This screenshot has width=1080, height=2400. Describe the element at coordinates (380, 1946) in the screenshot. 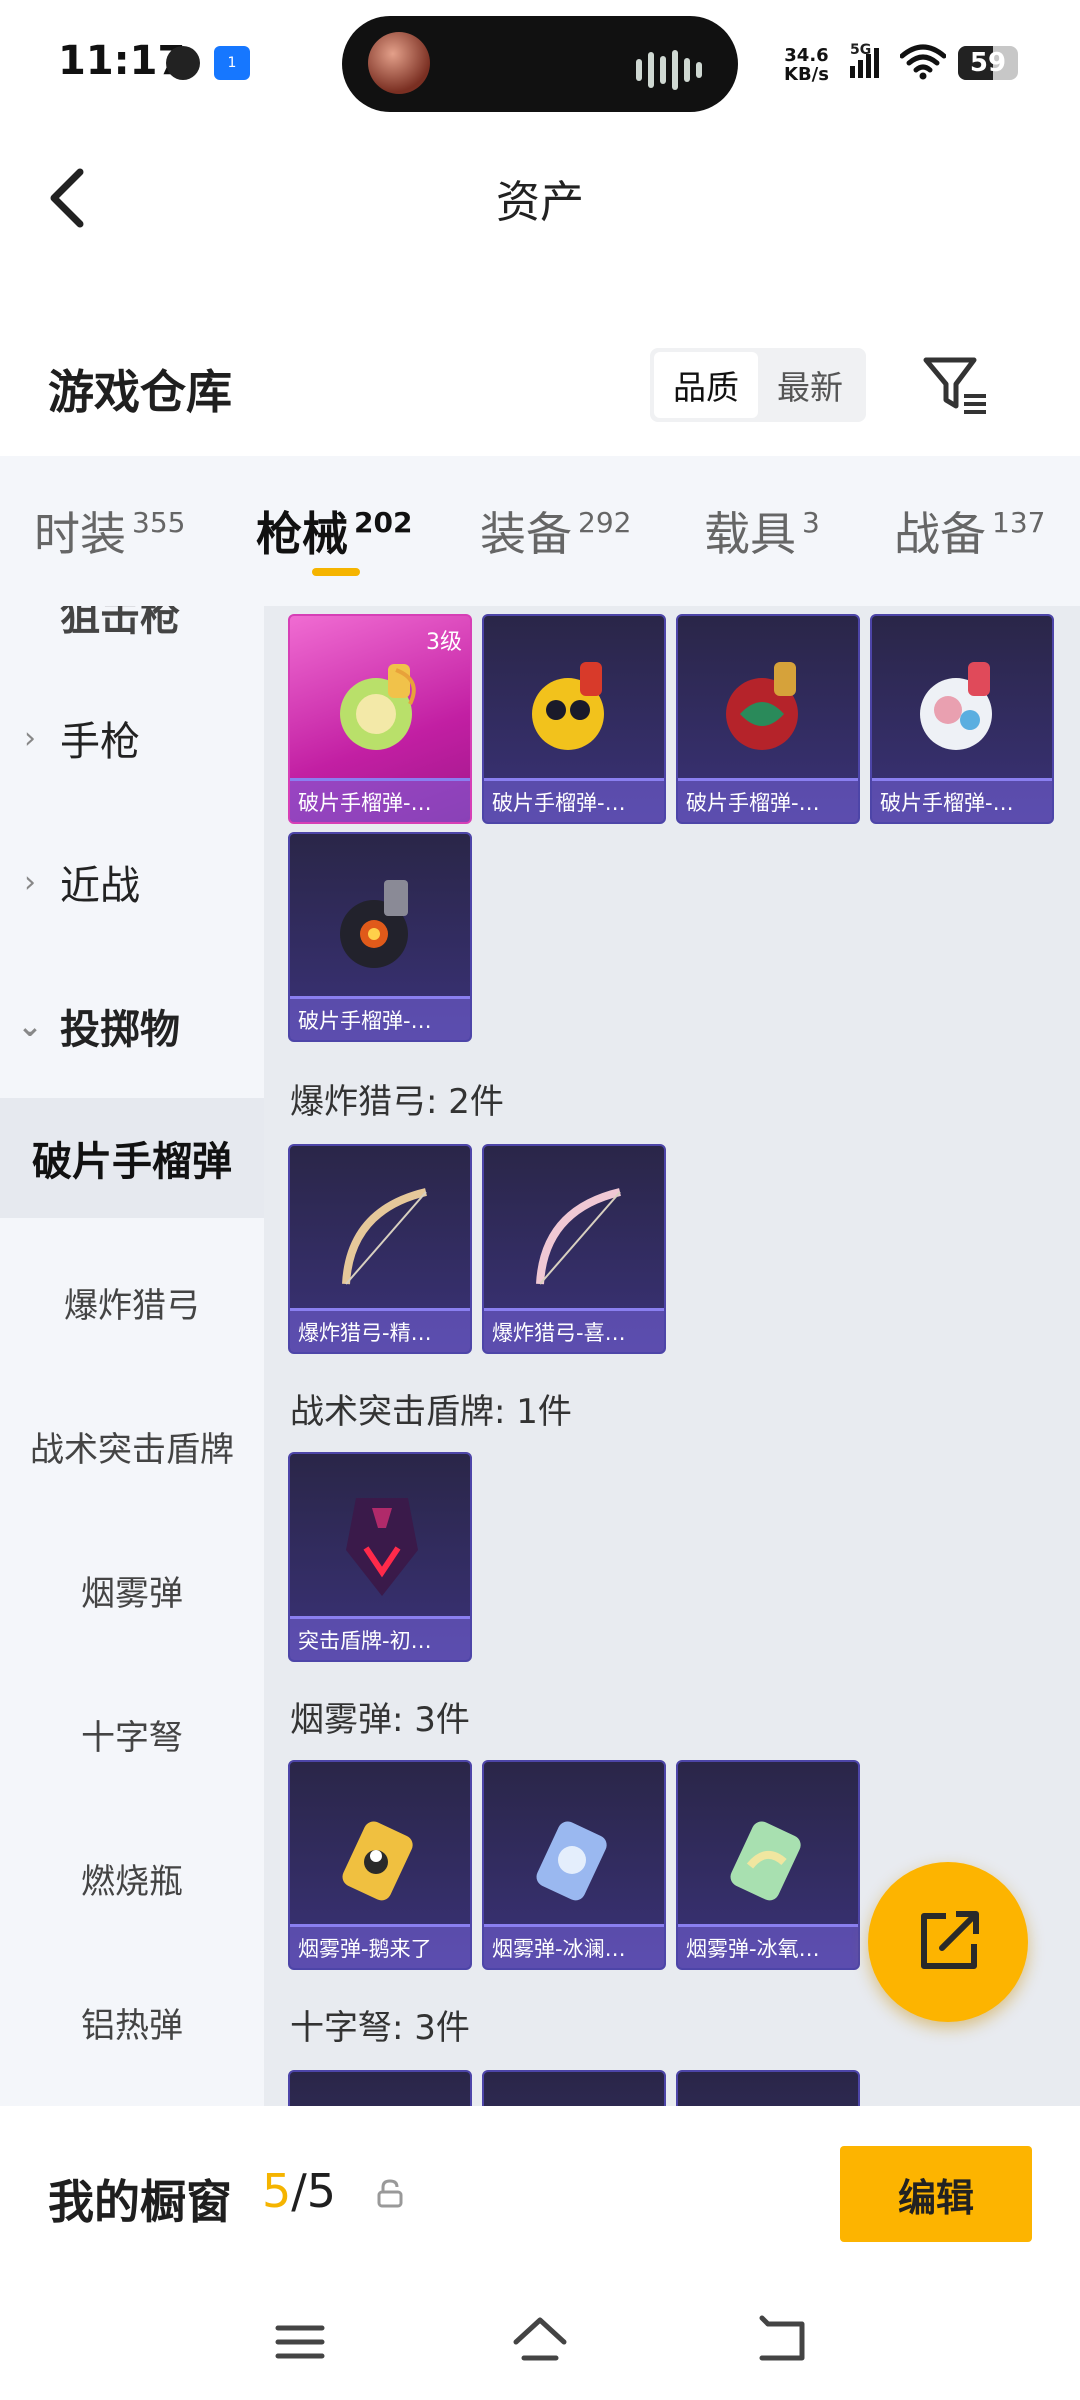

I see `item-name: 烟雾弹-鹅来了` at that location.